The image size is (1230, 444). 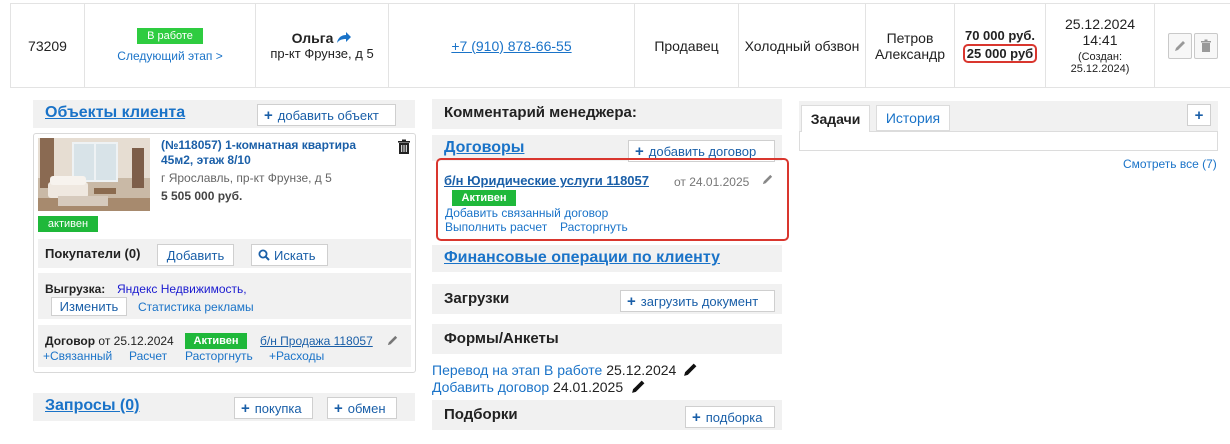 I want to click on tab-history: История, so click(x=913, y=118).